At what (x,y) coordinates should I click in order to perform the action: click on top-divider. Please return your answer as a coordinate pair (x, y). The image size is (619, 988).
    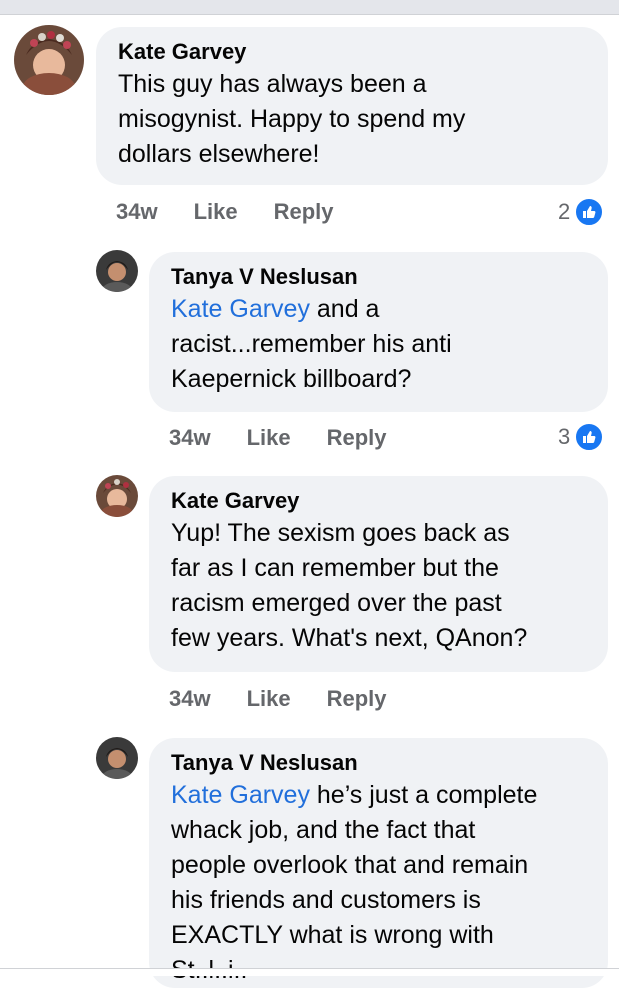
    Looking at the image, I should click on (309, 7).